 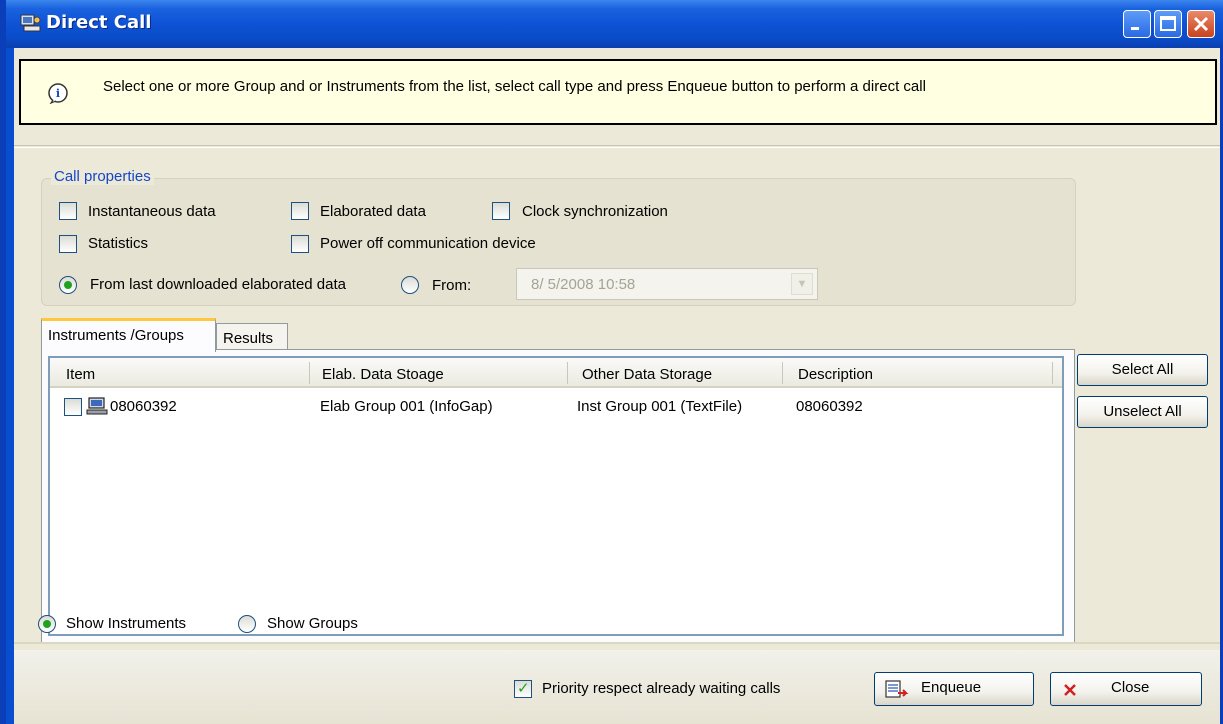 What do you see at coordinates (143, 406) in the screenshot?
I see `row-item: 08060392` at bounding box center [143, 406].